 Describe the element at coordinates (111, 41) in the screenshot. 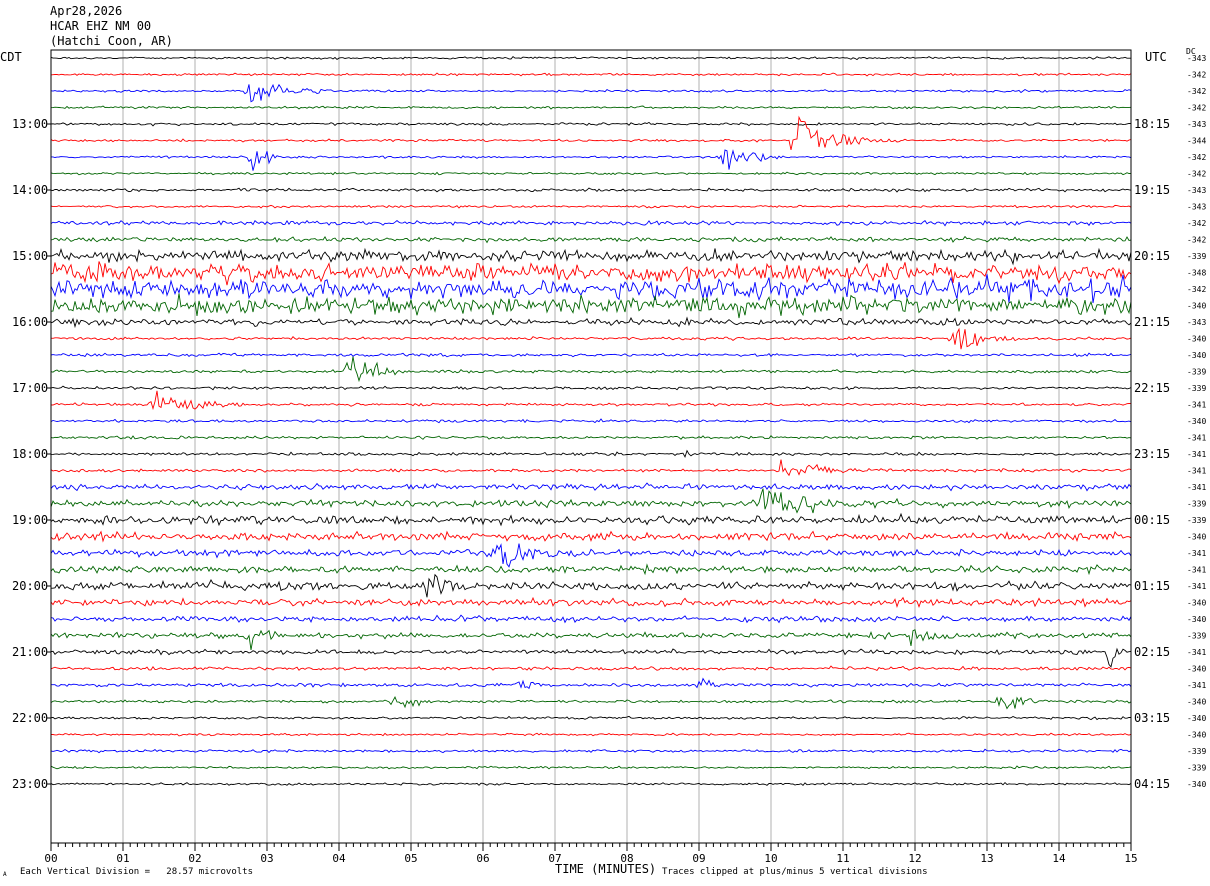

I see `header-location: (Hatchi Coon, AR)` at that location.